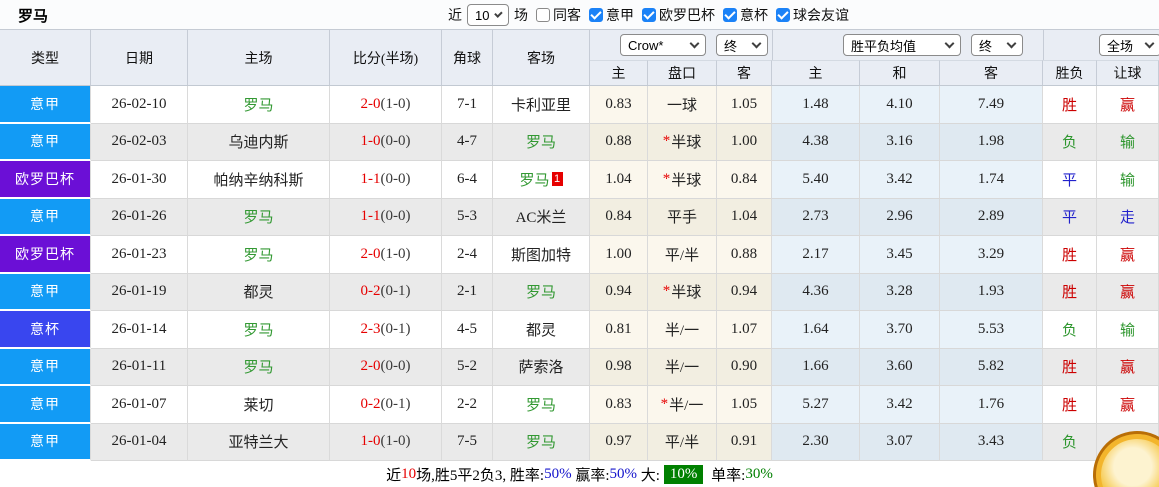  I want to click on home-team-name: 罗马, so click(258, 255).